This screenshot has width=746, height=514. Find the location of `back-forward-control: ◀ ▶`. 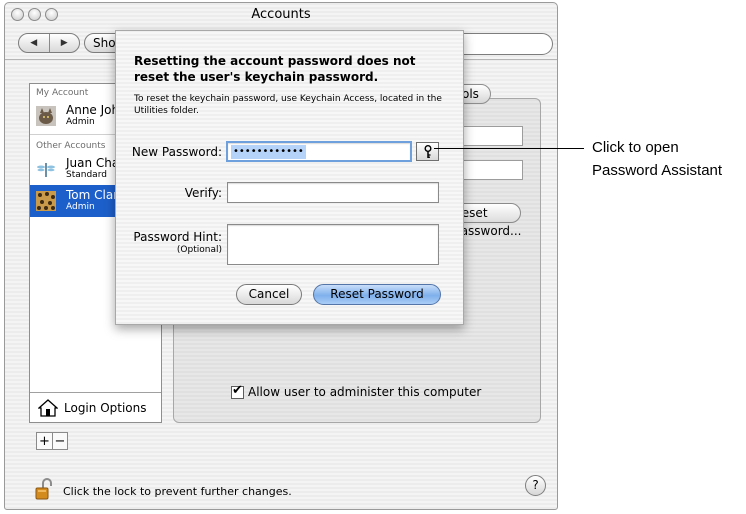

back-forward-control: ◀ ▶ is located at coordinates (49, 43).